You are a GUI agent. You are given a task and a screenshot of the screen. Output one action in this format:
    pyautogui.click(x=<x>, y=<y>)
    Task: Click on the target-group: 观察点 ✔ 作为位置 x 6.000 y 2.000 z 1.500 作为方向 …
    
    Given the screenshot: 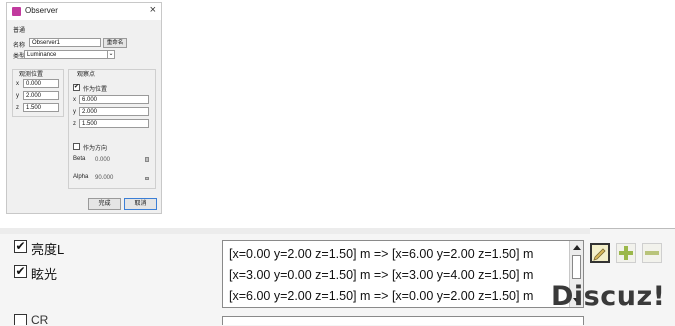 What is the action you would take?
    pyautogui.click(x=112, y=129)
    